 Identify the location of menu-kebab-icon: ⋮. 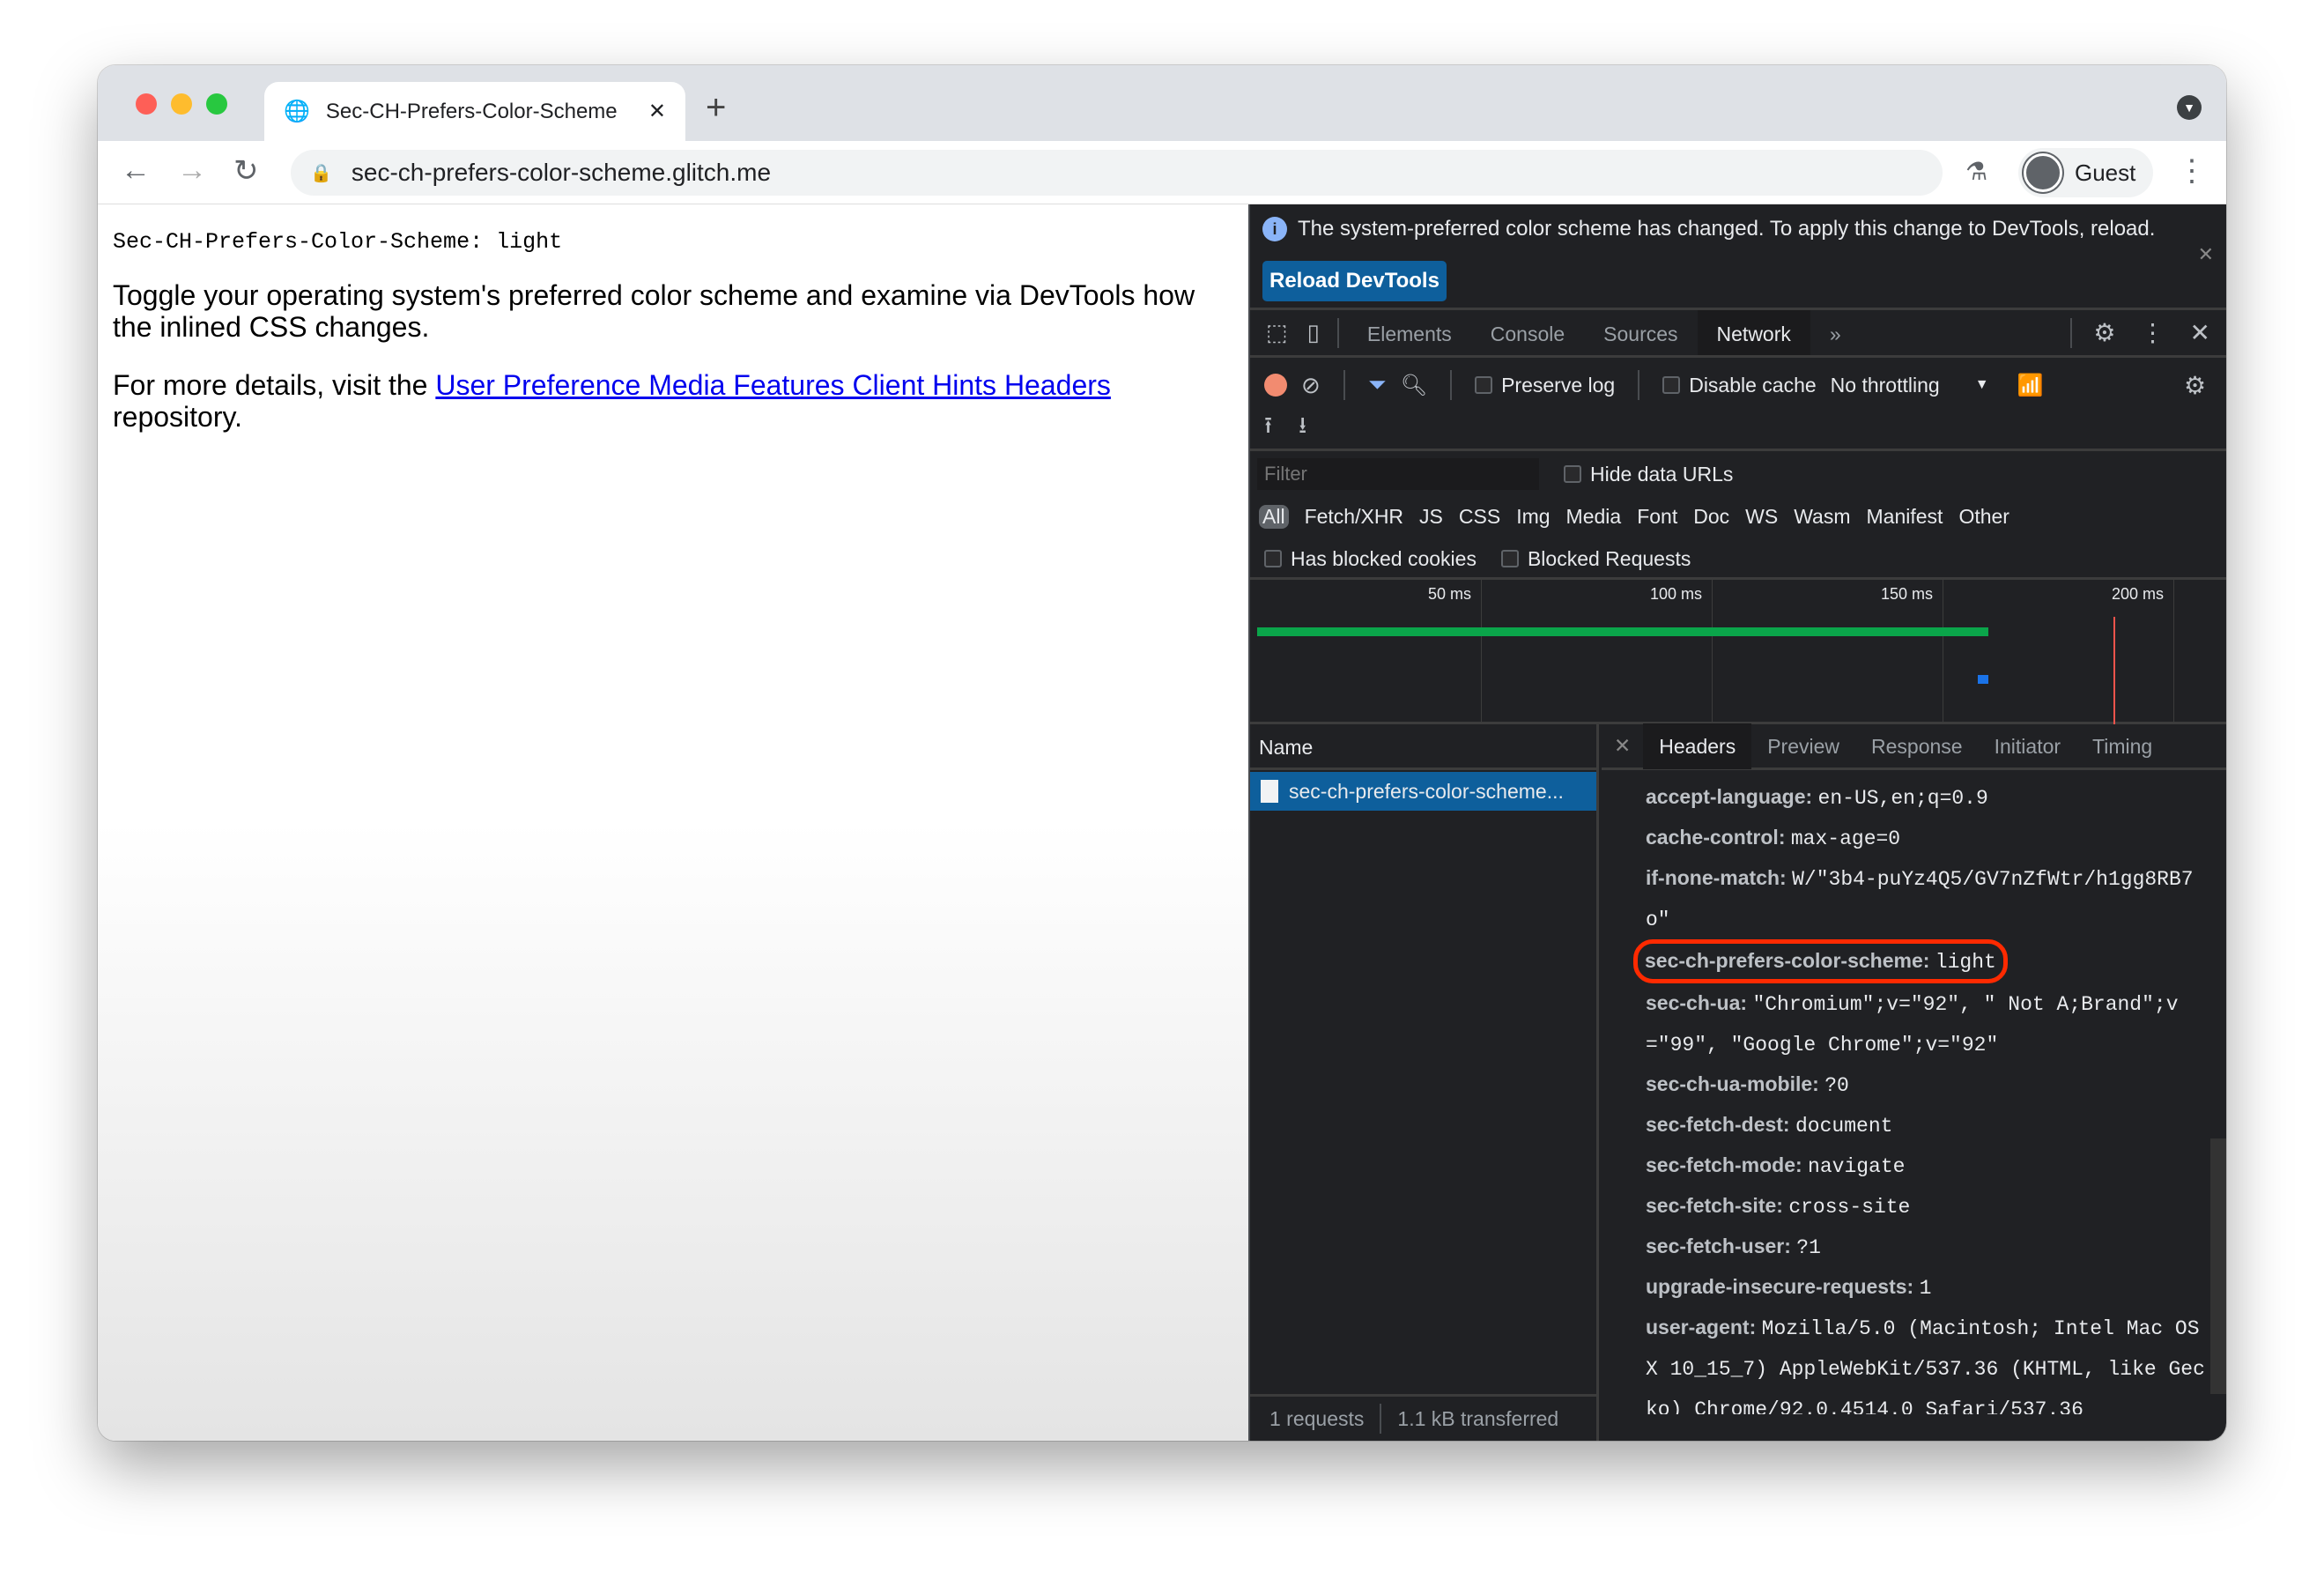
(2192, 171).